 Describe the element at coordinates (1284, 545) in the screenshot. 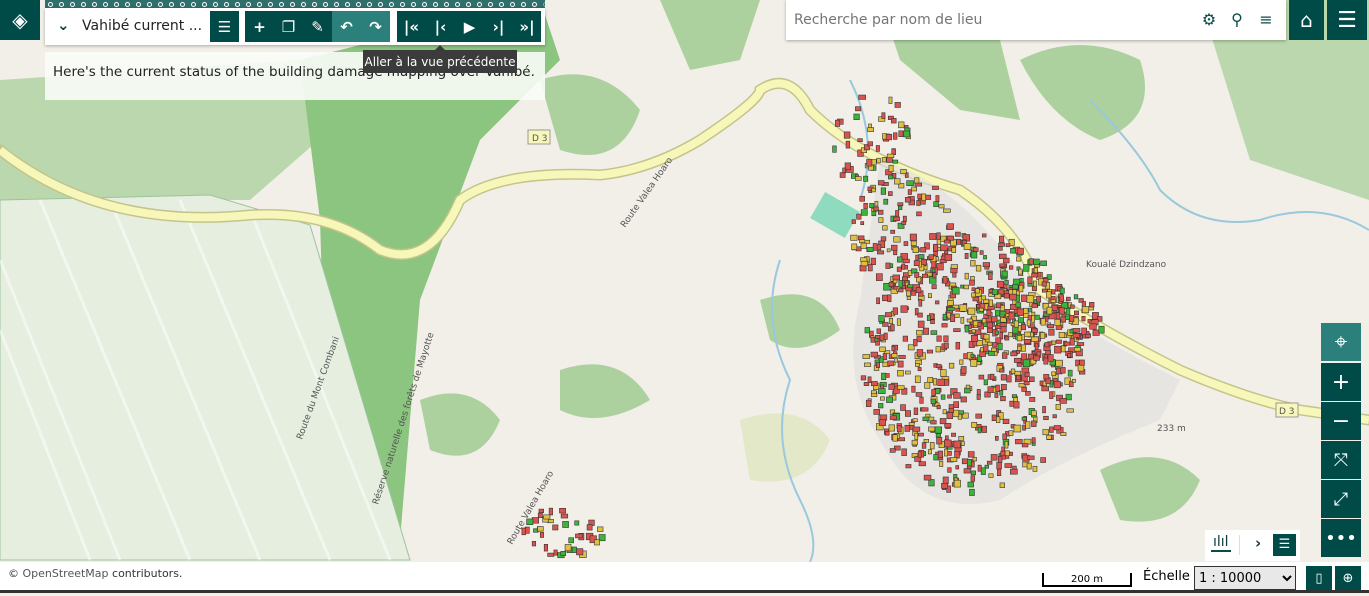

I see `legend-list-button: ☰` at that location.